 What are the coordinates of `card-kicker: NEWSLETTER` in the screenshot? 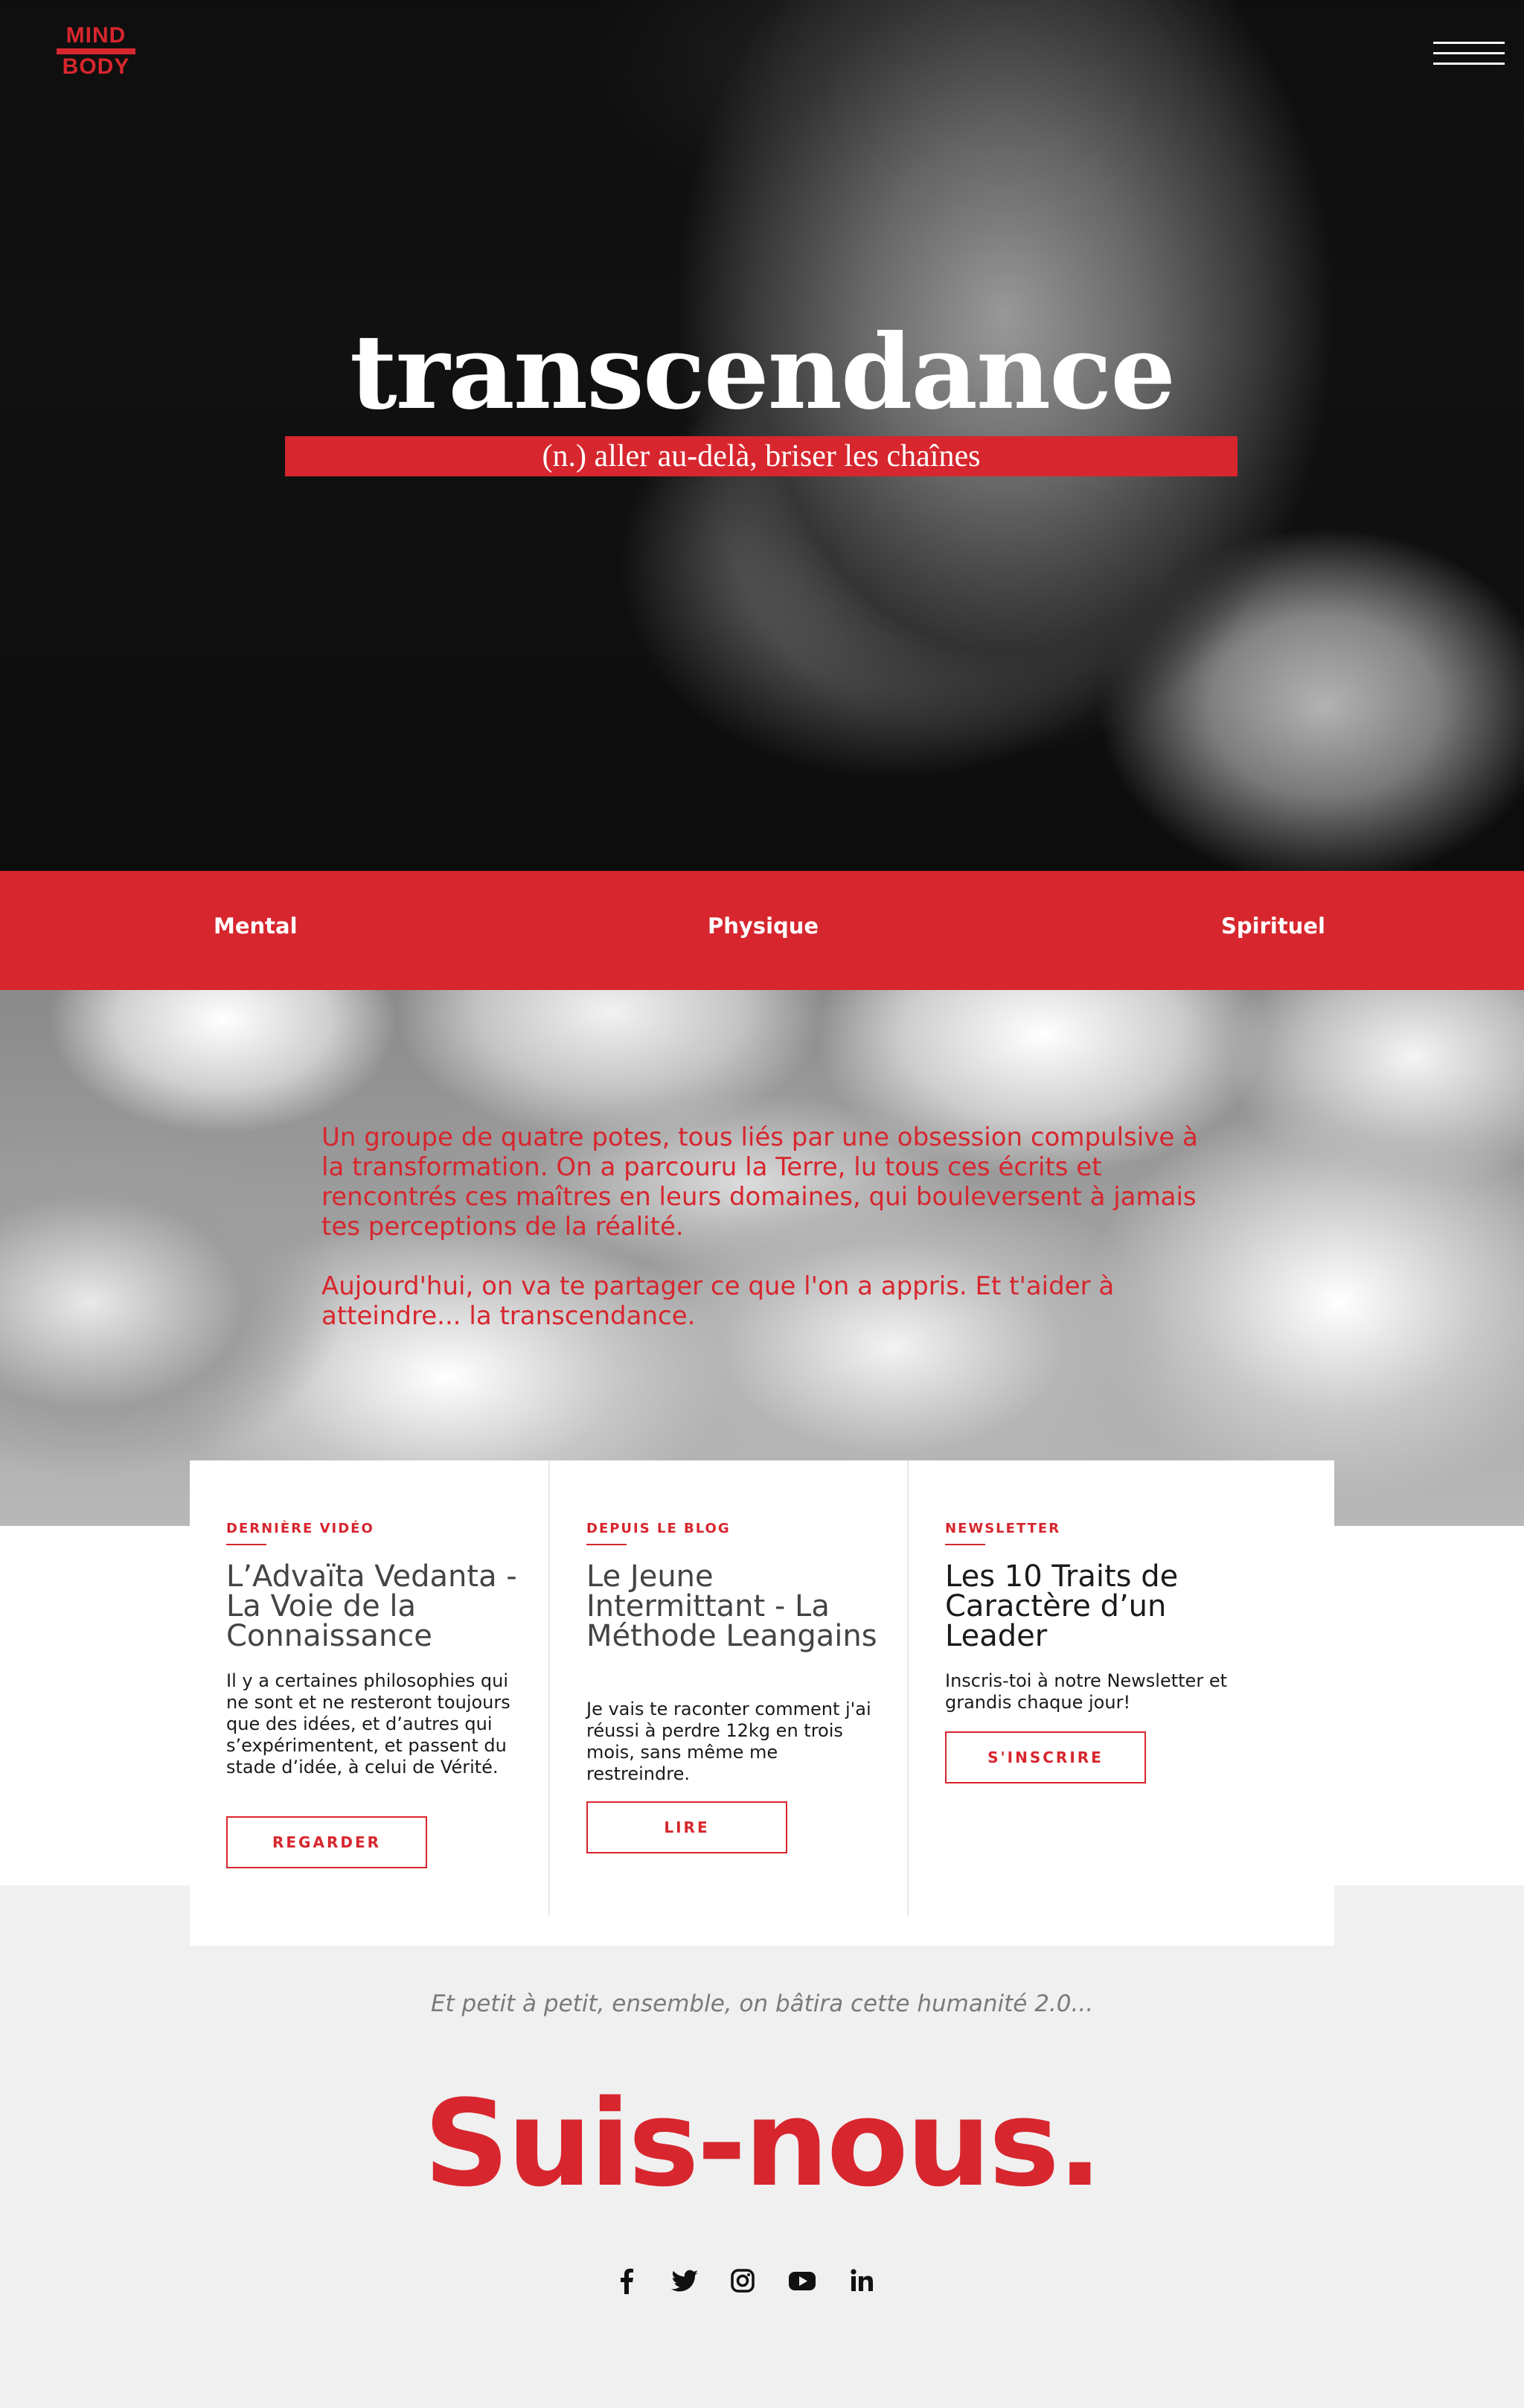 It's located at (1003, 1528).